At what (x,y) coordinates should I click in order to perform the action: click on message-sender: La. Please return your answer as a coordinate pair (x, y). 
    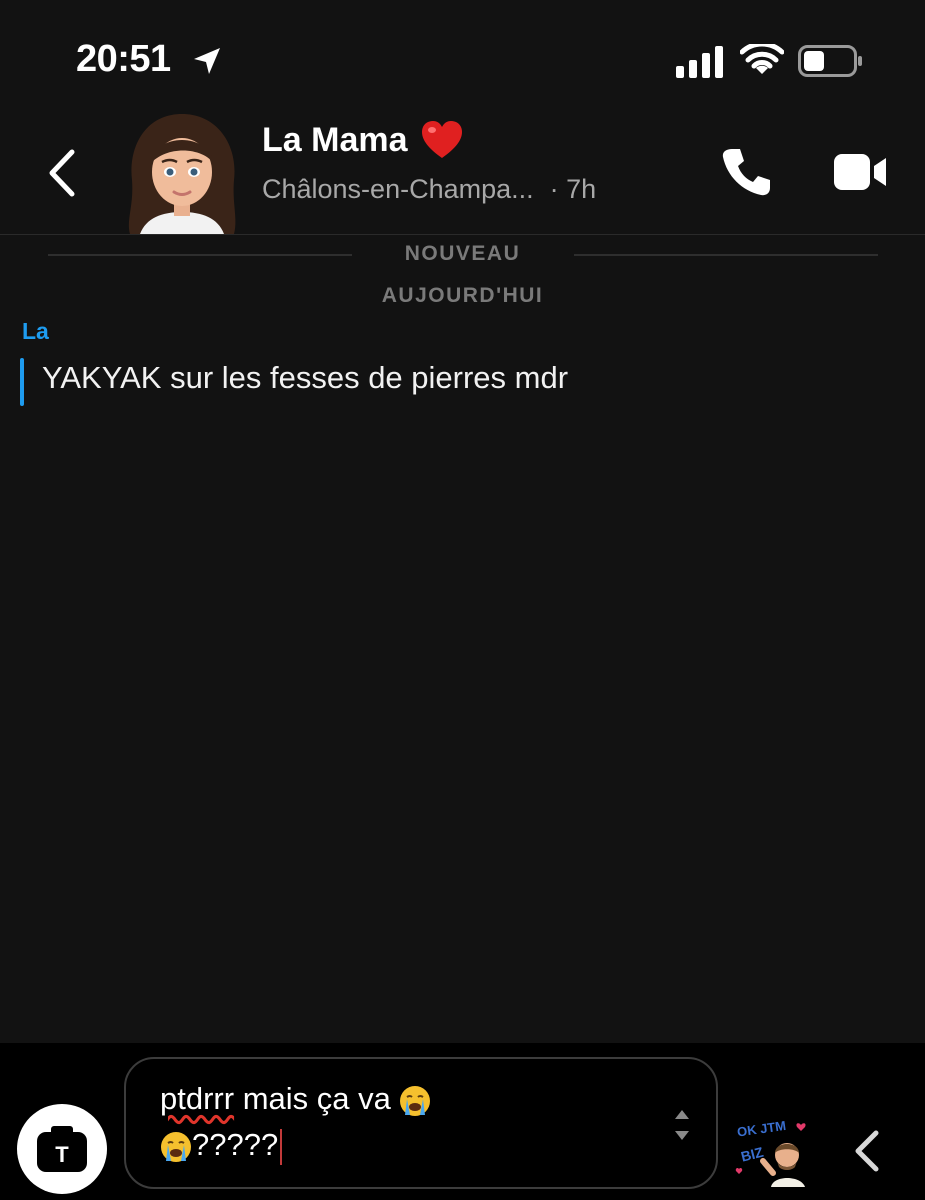
    Looking at the image, I should click on (35, 331).